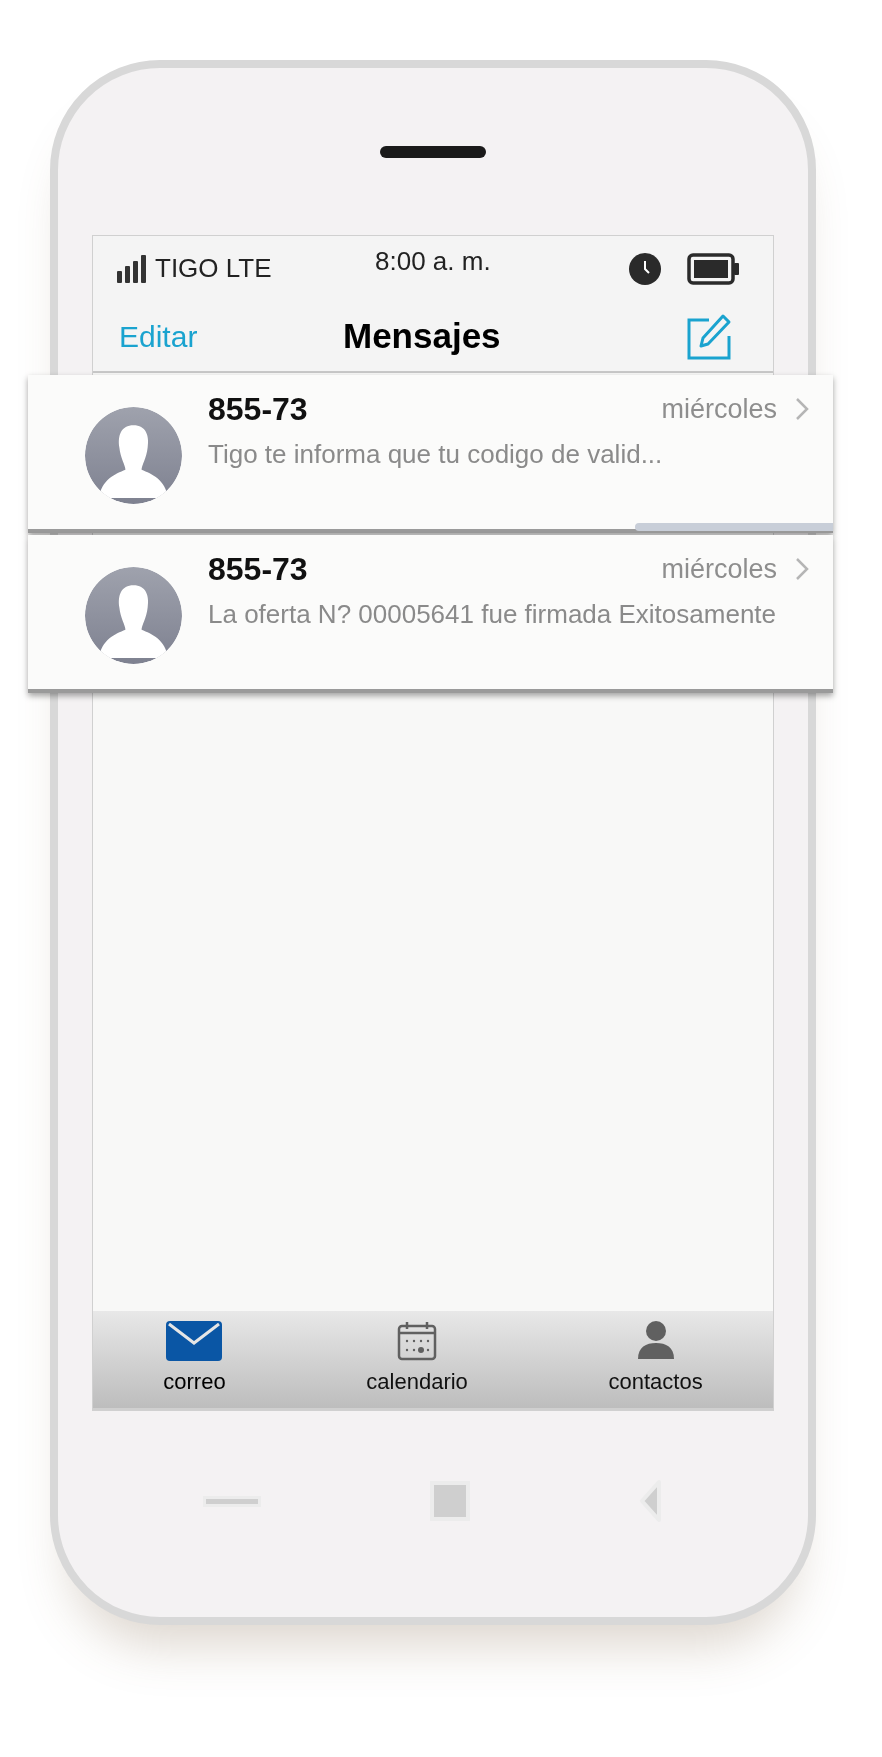 The width and height of the screenshot is (882, 1757). Describe the element at coordinates (231, 1501) in the screenshot. I see `menu-key-icon` at that location.